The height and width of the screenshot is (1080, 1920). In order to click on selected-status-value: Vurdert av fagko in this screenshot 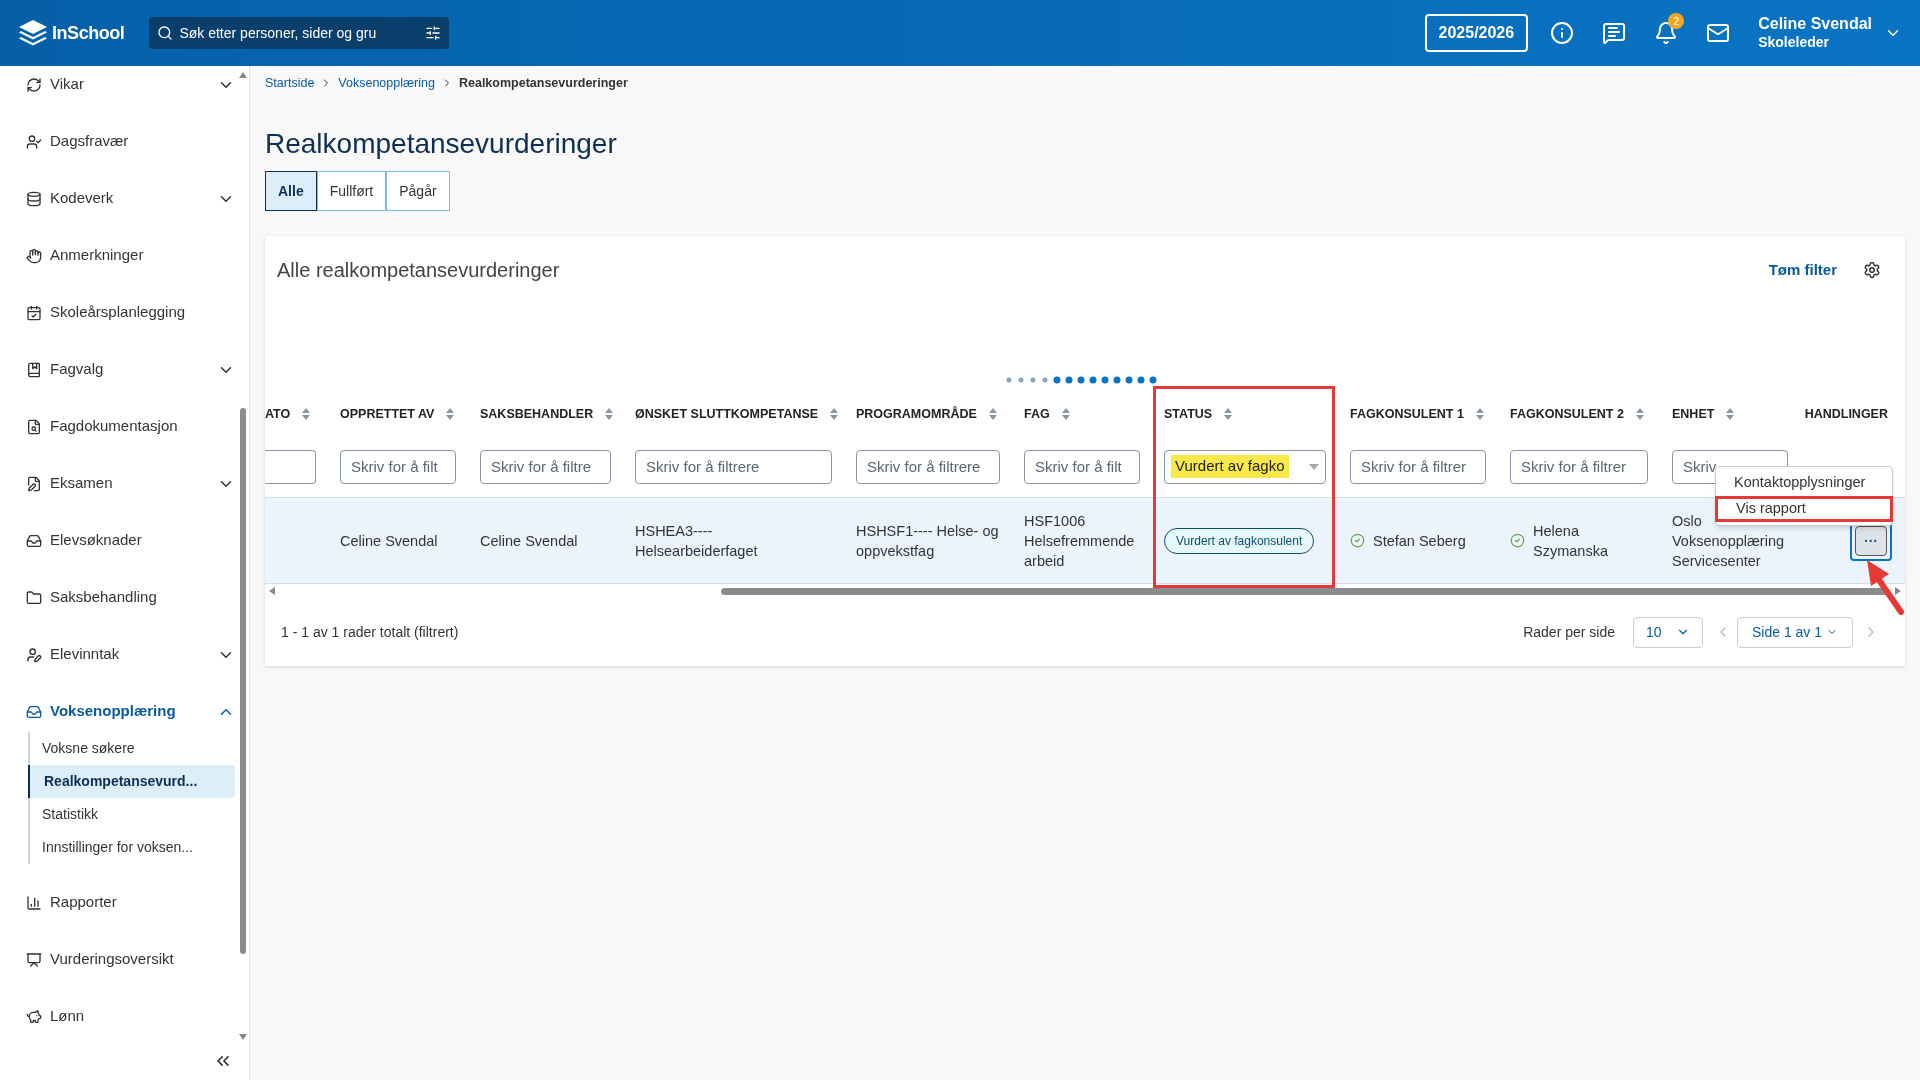, I will do `click(1230, 466)`.